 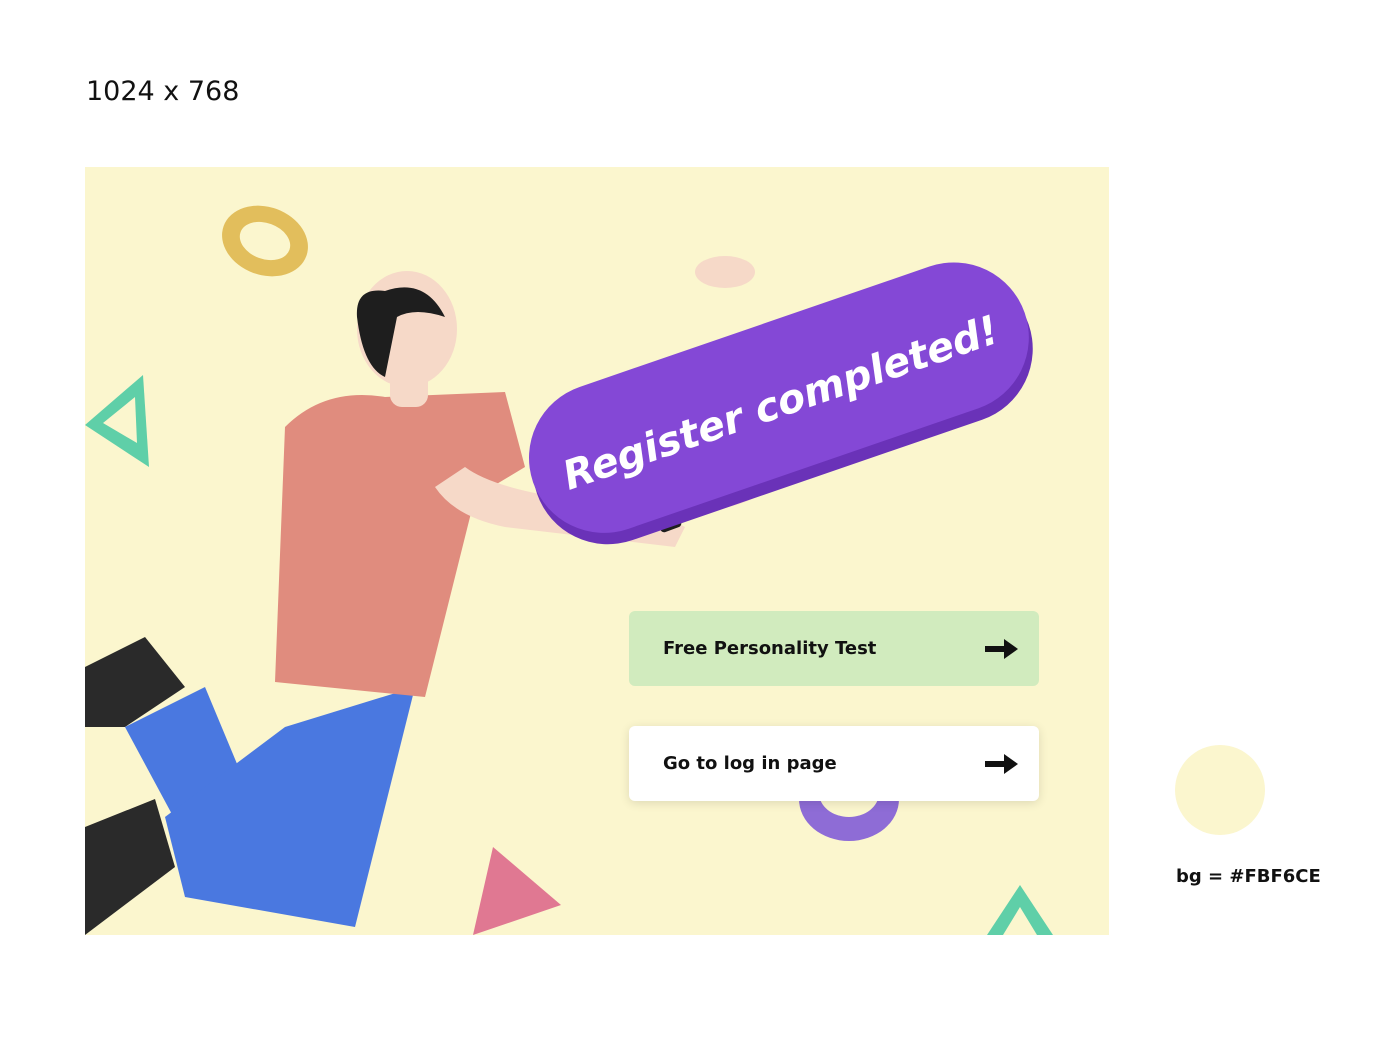 I want to click on bg-color-label: bg = #FBF6CE, so click(x=1248, y=876).